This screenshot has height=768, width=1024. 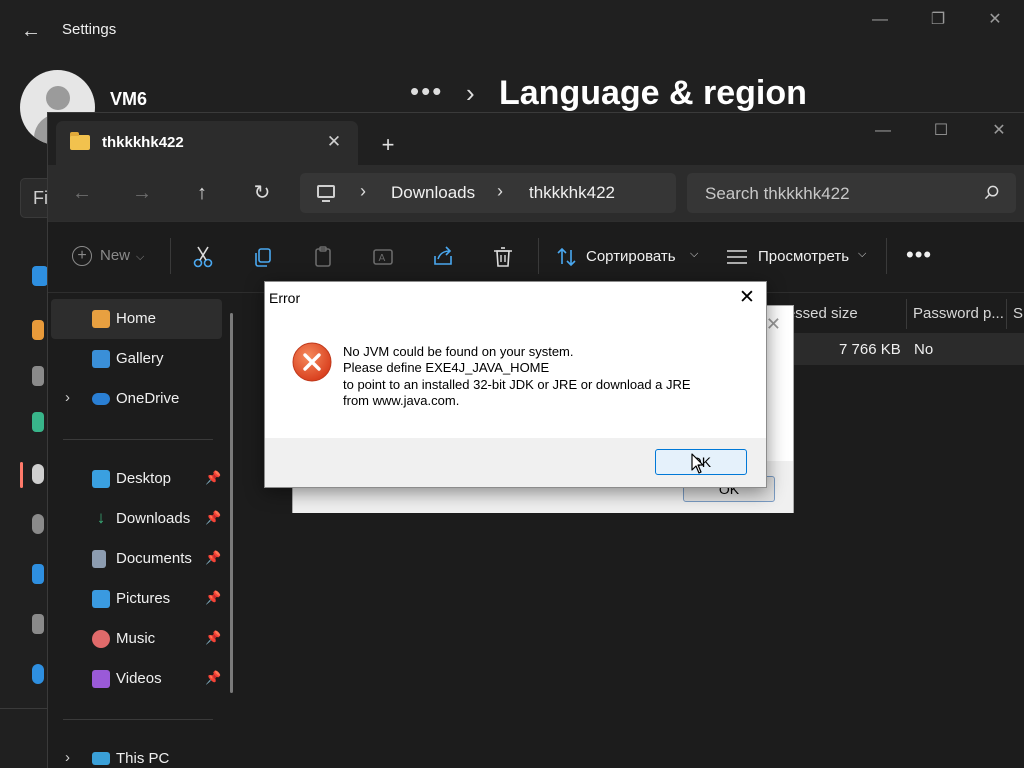 What do you see at coordinates (938, 20) in the screenshot?
I see `restore-icon: ❐` at bounding box center [938, 20].